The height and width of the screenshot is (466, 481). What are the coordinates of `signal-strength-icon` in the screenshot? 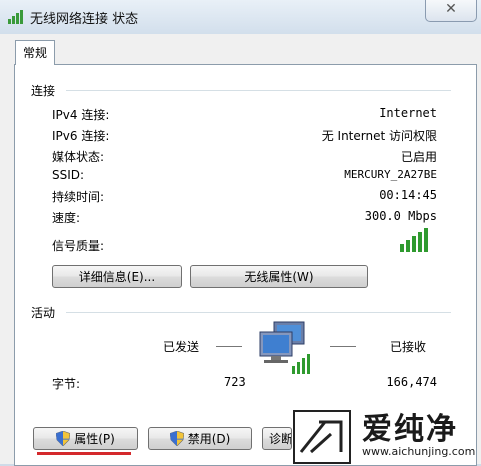 It's located at (414, 240).